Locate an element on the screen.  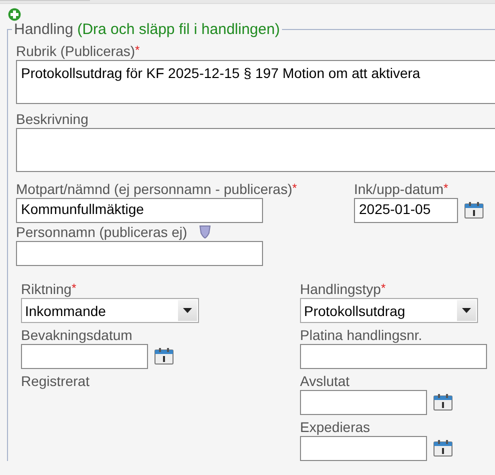
text-field: Kommunfullmäktige is located at coordinates (139, 210).